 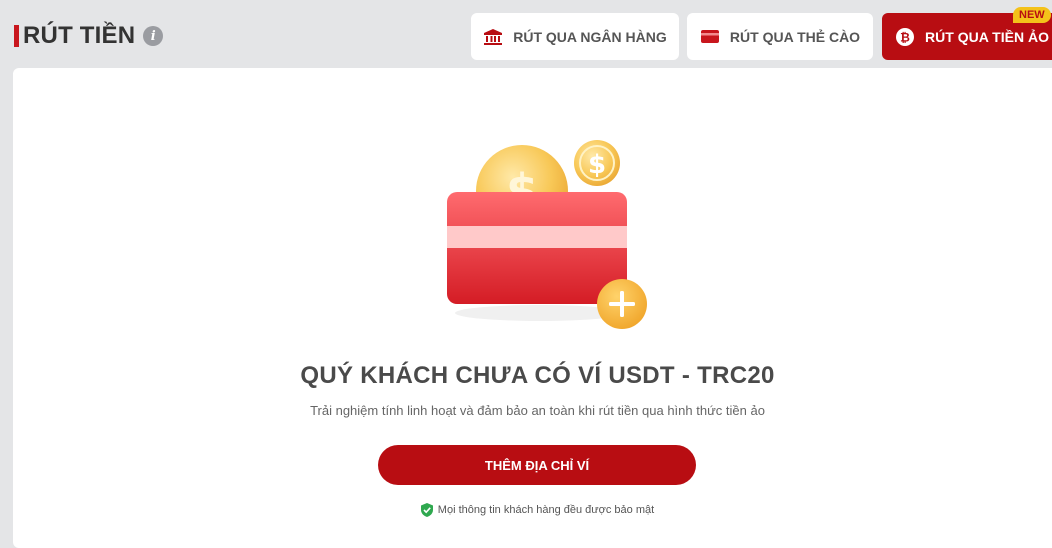 I want to click on tab-card-withdraw: RÚT QUA THẺ CÀO, so click(x=780, y=36).